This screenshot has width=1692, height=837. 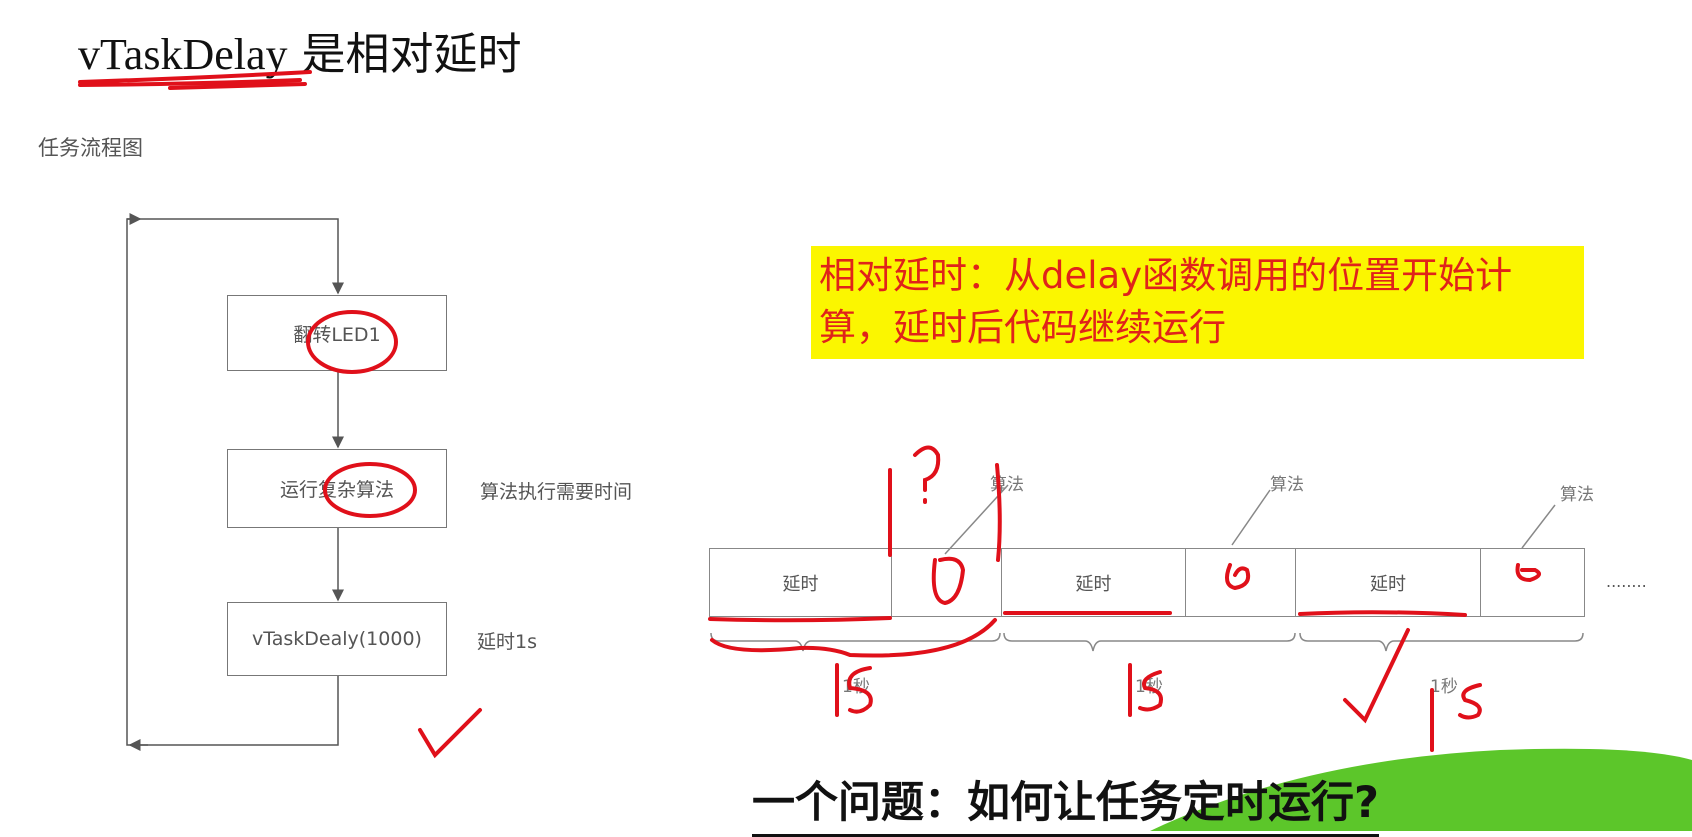 What do you see at coordinates (195, 80) in the screenshot?
I see `title-underline` at bounding box center [195, 80].